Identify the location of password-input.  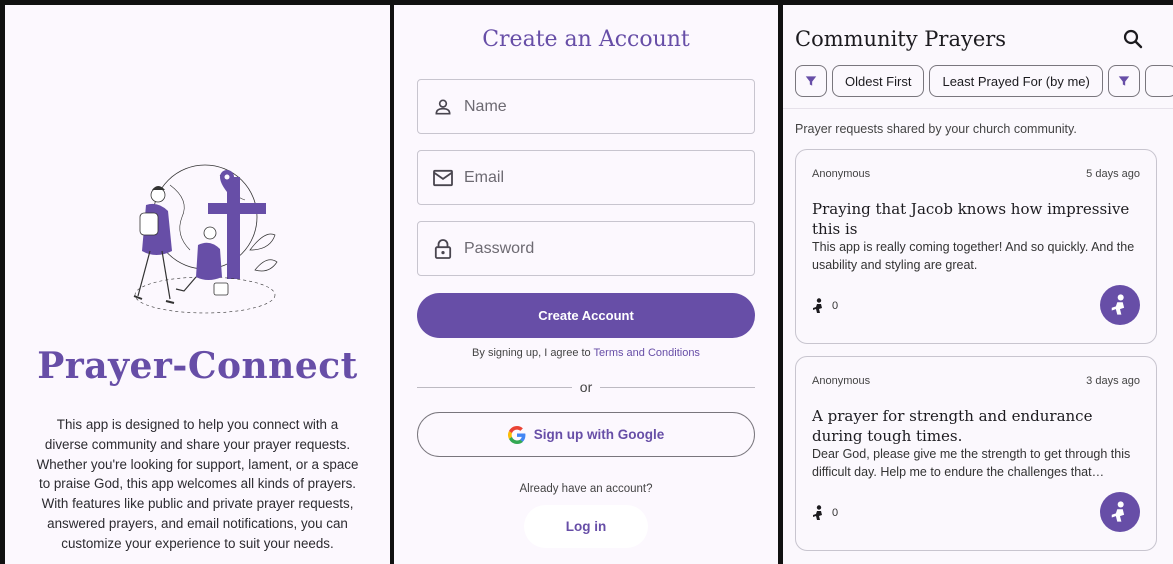
(594, 248).